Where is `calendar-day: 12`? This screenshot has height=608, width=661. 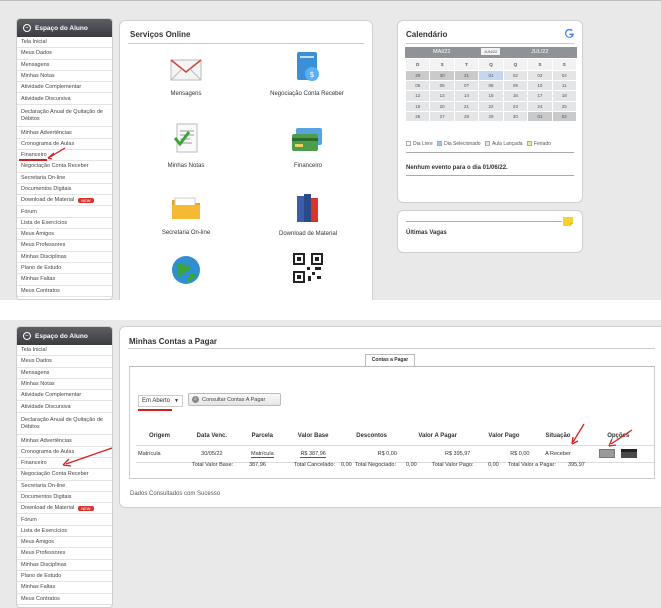 calendar-day: 12 is located at coordinates (417, 96).